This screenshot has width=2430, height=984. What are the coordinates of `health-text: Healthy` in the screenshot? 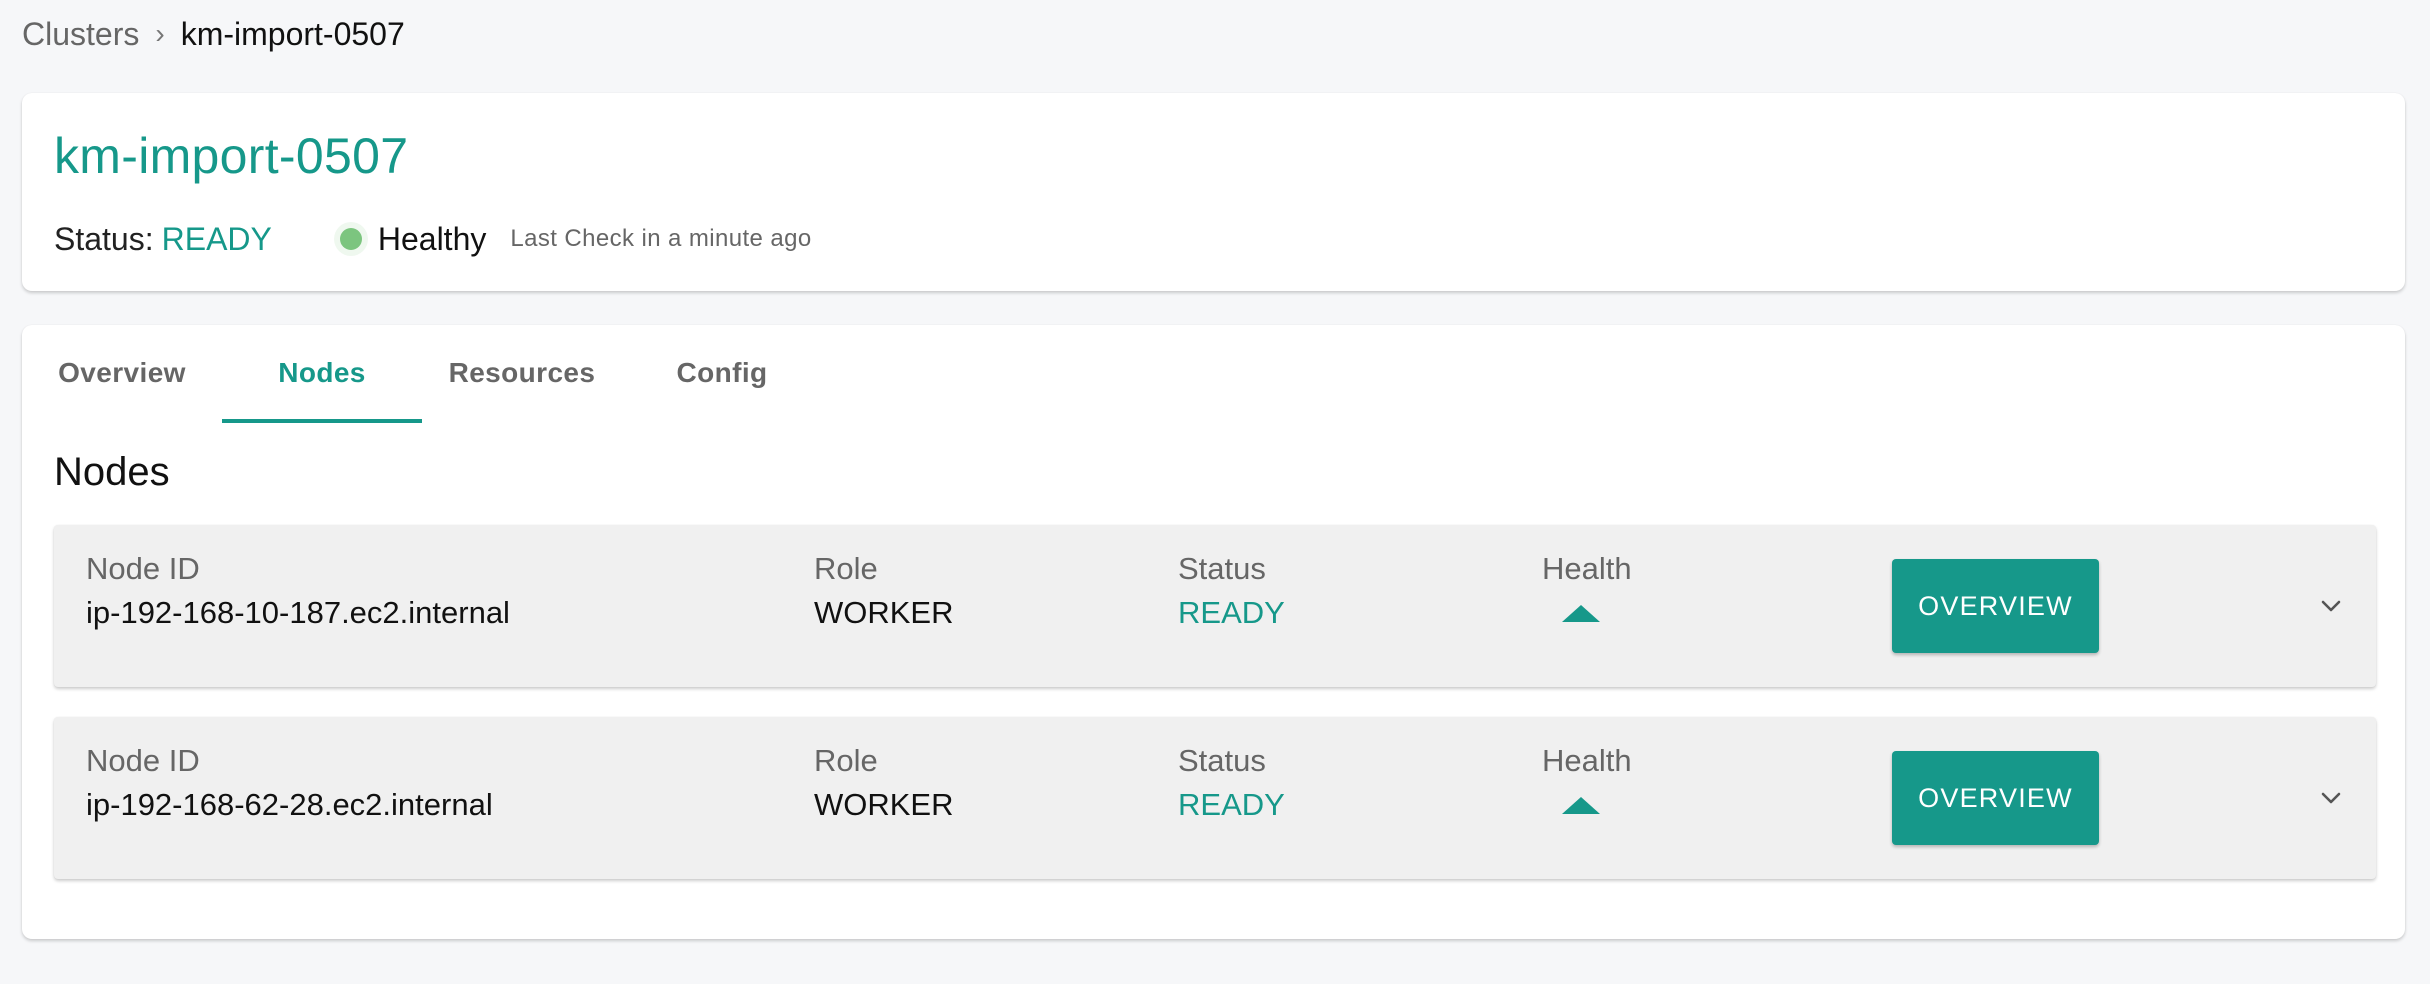 It's located at (432, 238).